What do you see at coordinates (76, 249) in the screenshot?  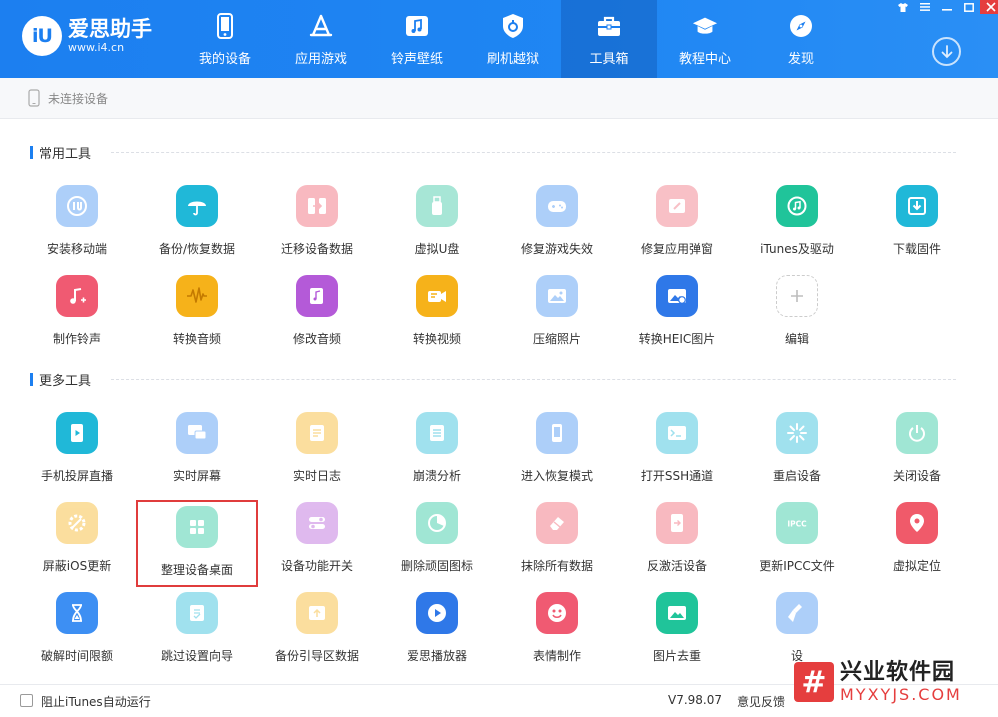 I see `tool-label: 安装移动端` at bounding box center [76, 249].